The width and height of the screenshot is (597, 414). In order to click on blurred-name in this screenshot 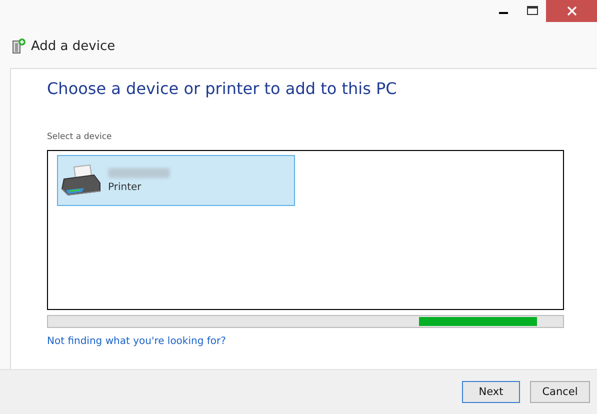, I will do `click(139, 173)`.